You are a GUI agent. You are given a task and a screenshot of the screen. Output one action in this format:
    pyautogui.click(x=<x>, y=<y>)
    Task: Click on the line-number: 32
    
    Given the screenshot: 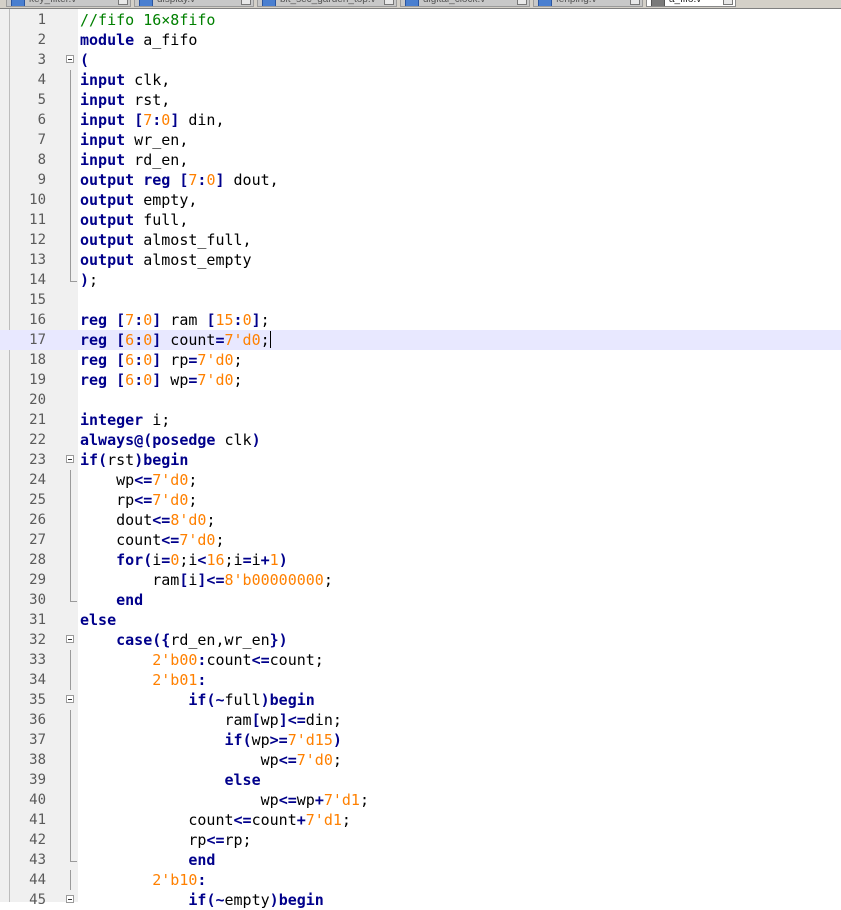 What is the action you would take?
    pyautogui.click(x=37, y=640)
    